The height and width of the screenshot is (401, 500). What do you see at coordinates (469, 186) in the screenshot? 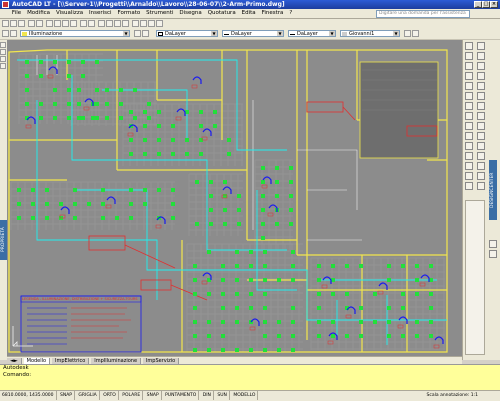
I see `explode-icon` at bounding box center [469, 186].